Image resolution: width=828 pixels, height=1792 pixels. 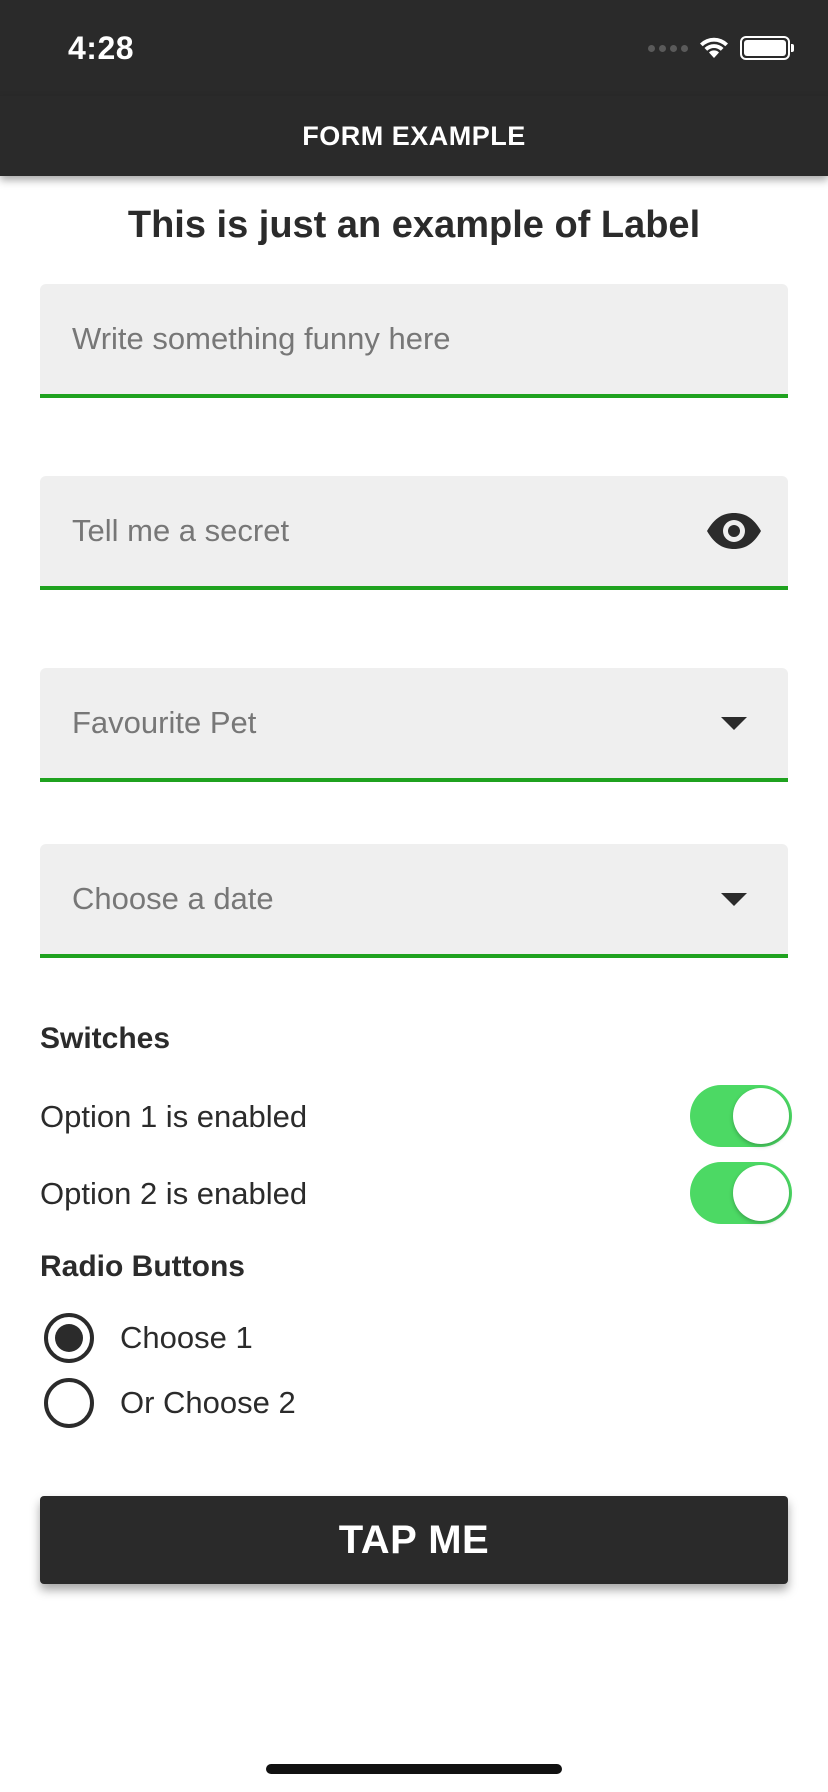 I want to click on radio-option-choose-2: Or Choose 2, so click(x=170, y=1403).